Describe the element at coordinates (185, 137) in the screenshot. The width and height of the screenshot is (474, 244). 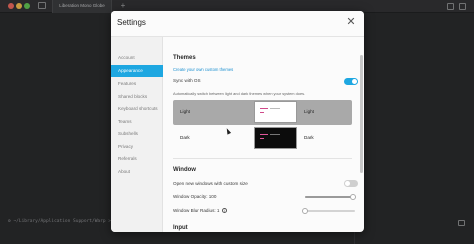
I see `theme-name: Dark` at that location.